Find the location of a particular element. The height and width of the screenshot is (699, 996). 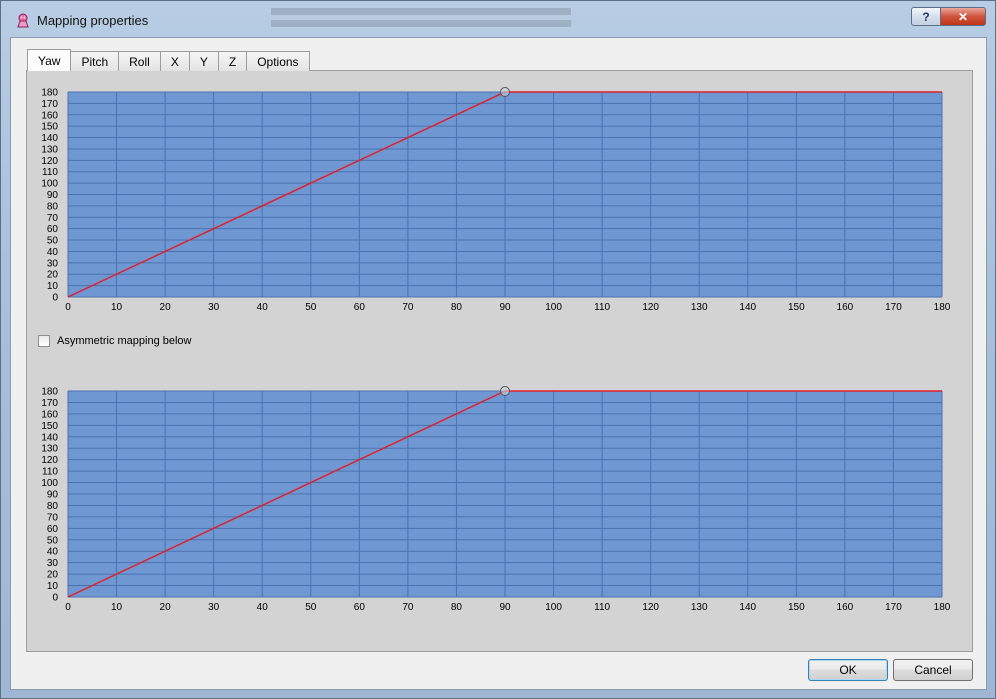

tab-yaw: Yaw is located at coordinates (49, 60).